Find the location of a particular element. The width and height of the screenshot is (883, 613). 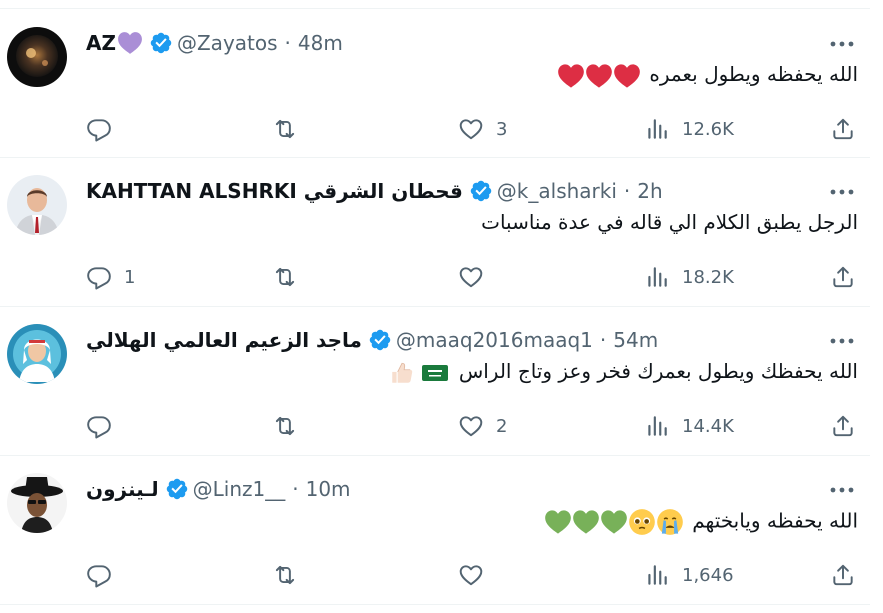

tweet-text: الله يحفظه ويطول بعمره is located at coordinates (707, 75).